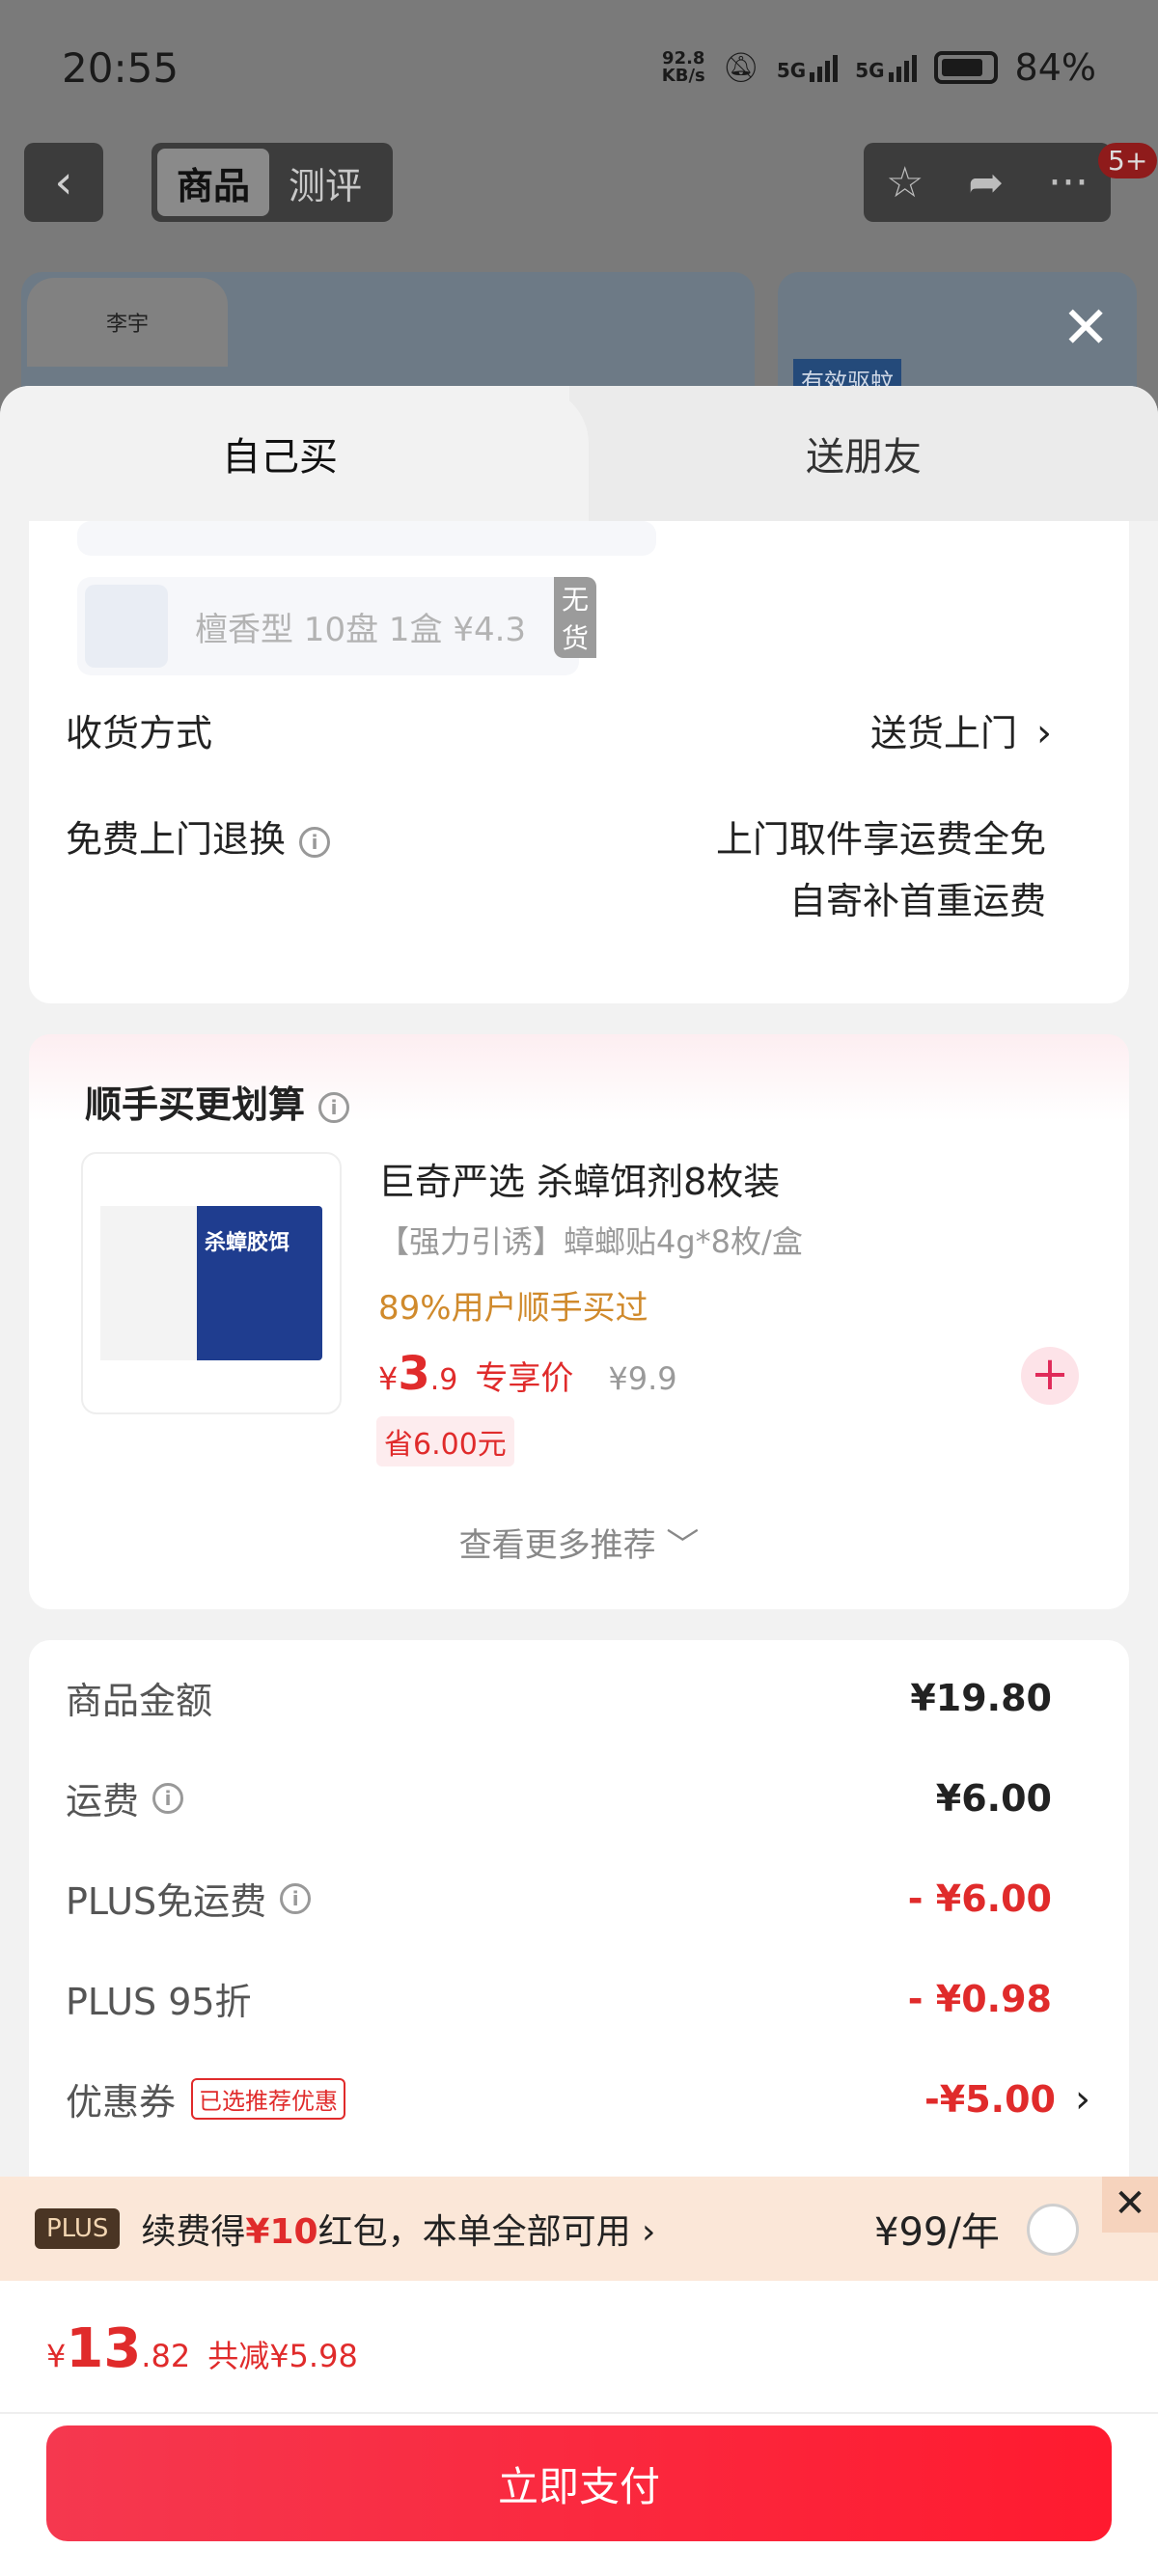 This screenshot has height=2576, width=1158. I want to click on notification-badge: 5+, so click(1128, 161).